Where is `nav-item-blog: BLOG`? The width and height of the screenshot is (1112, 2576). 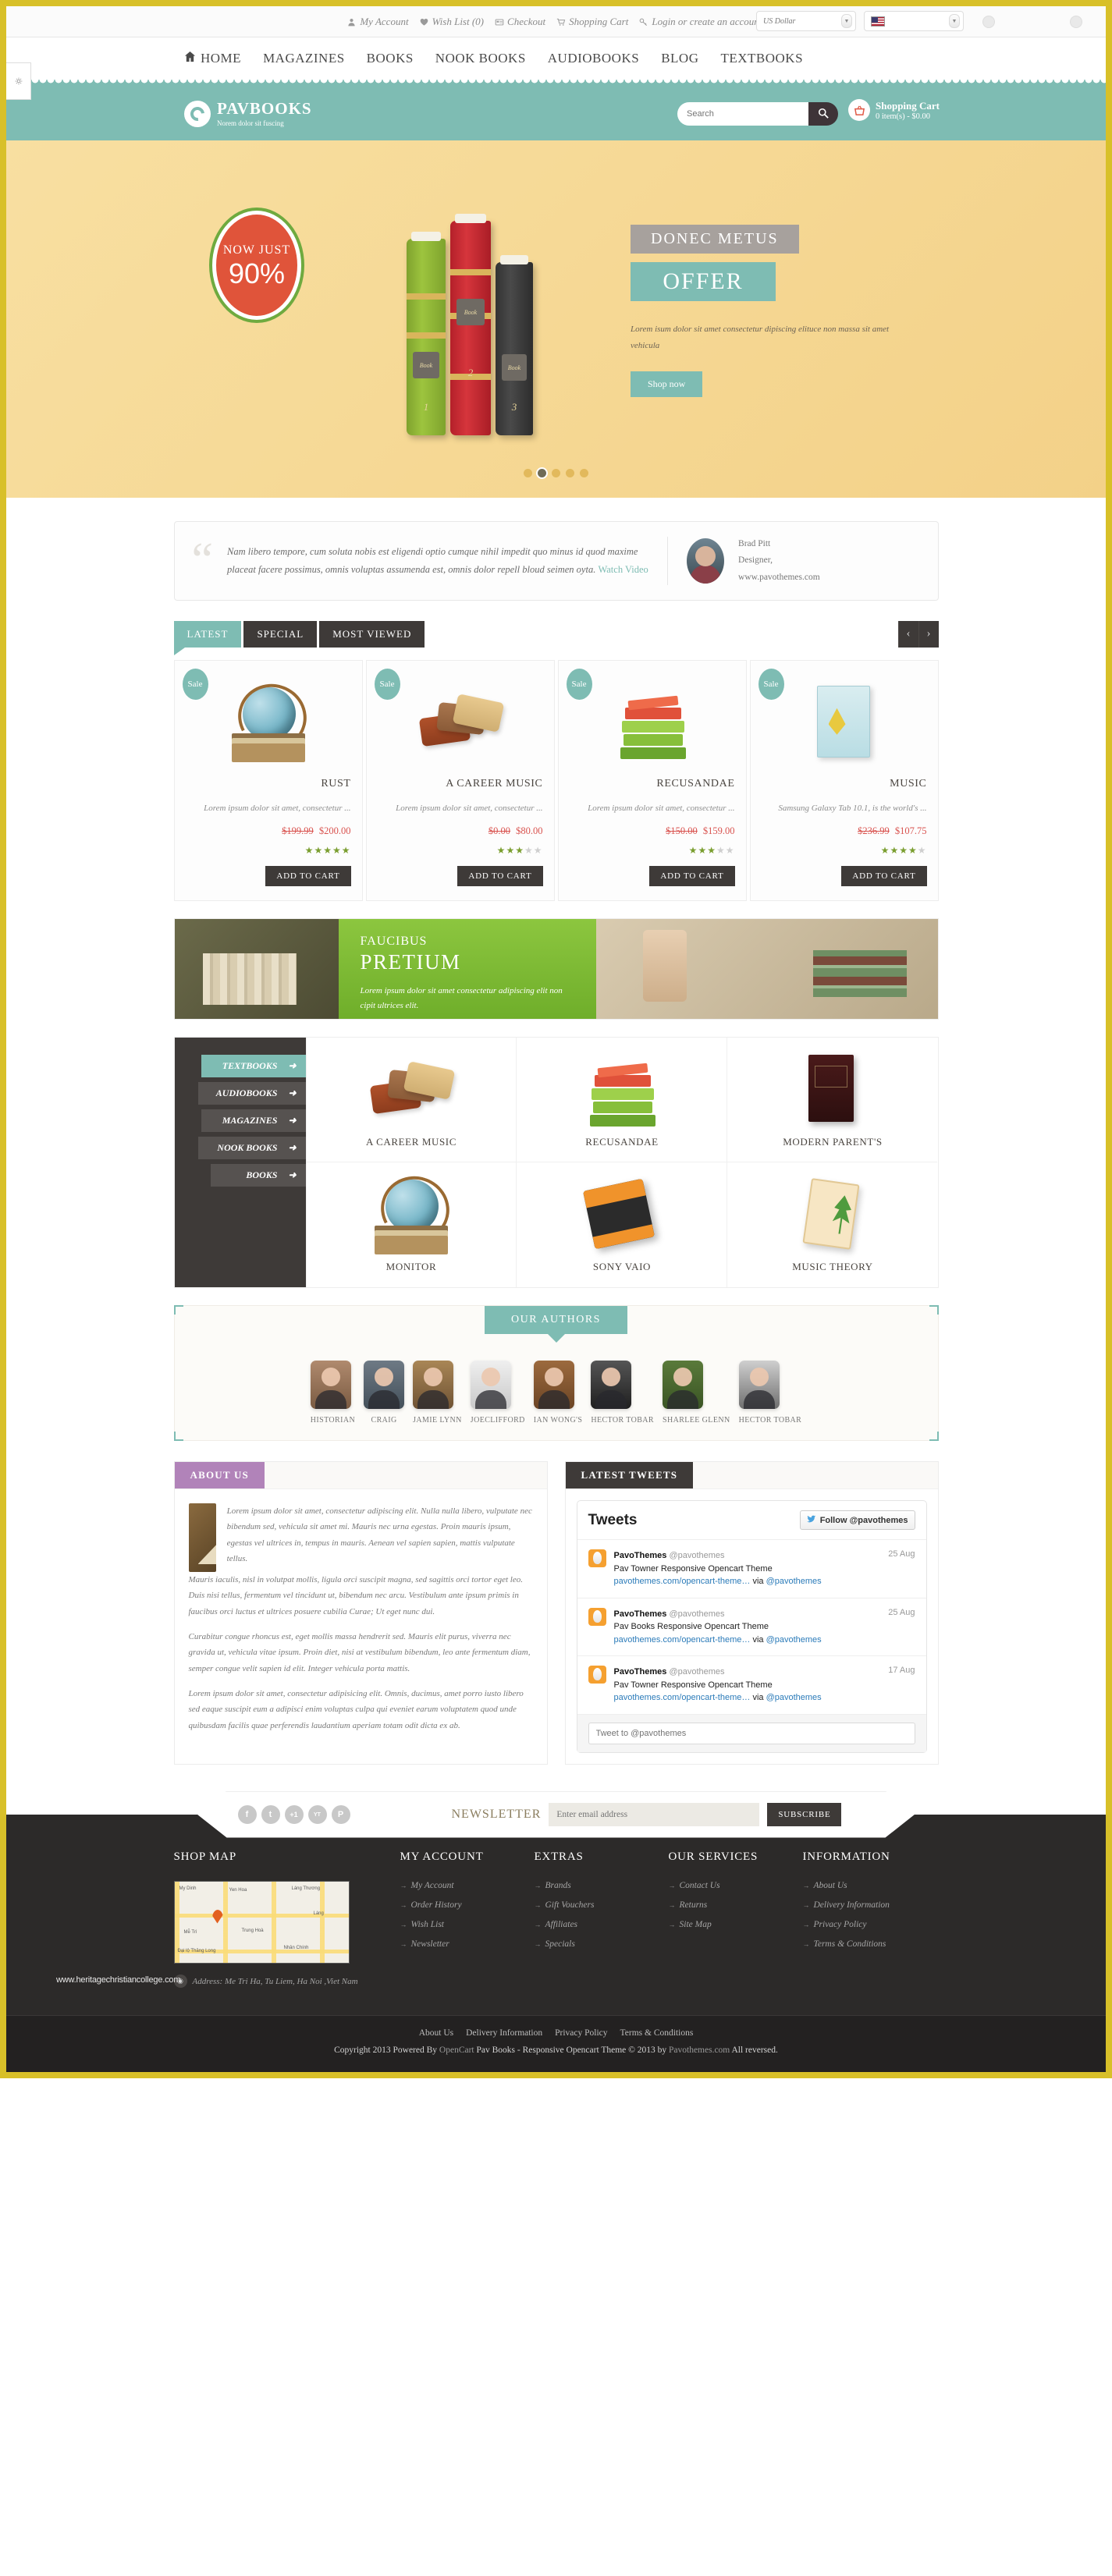
nav-item-blog: BLOG is located at coordinates (679, 58).